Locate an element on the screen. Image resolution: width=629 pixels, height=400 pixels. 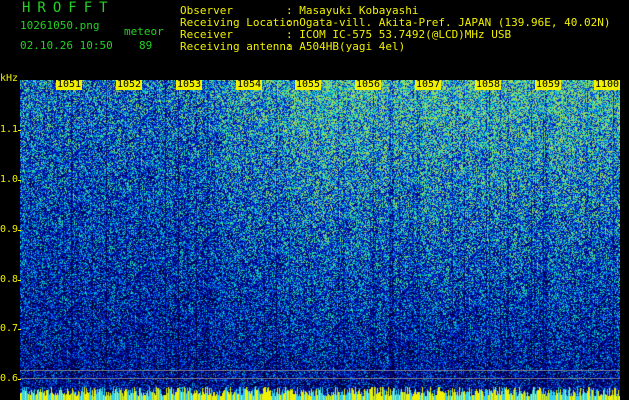
x-tick-label: 1054 is located at coordinates (249, 84).